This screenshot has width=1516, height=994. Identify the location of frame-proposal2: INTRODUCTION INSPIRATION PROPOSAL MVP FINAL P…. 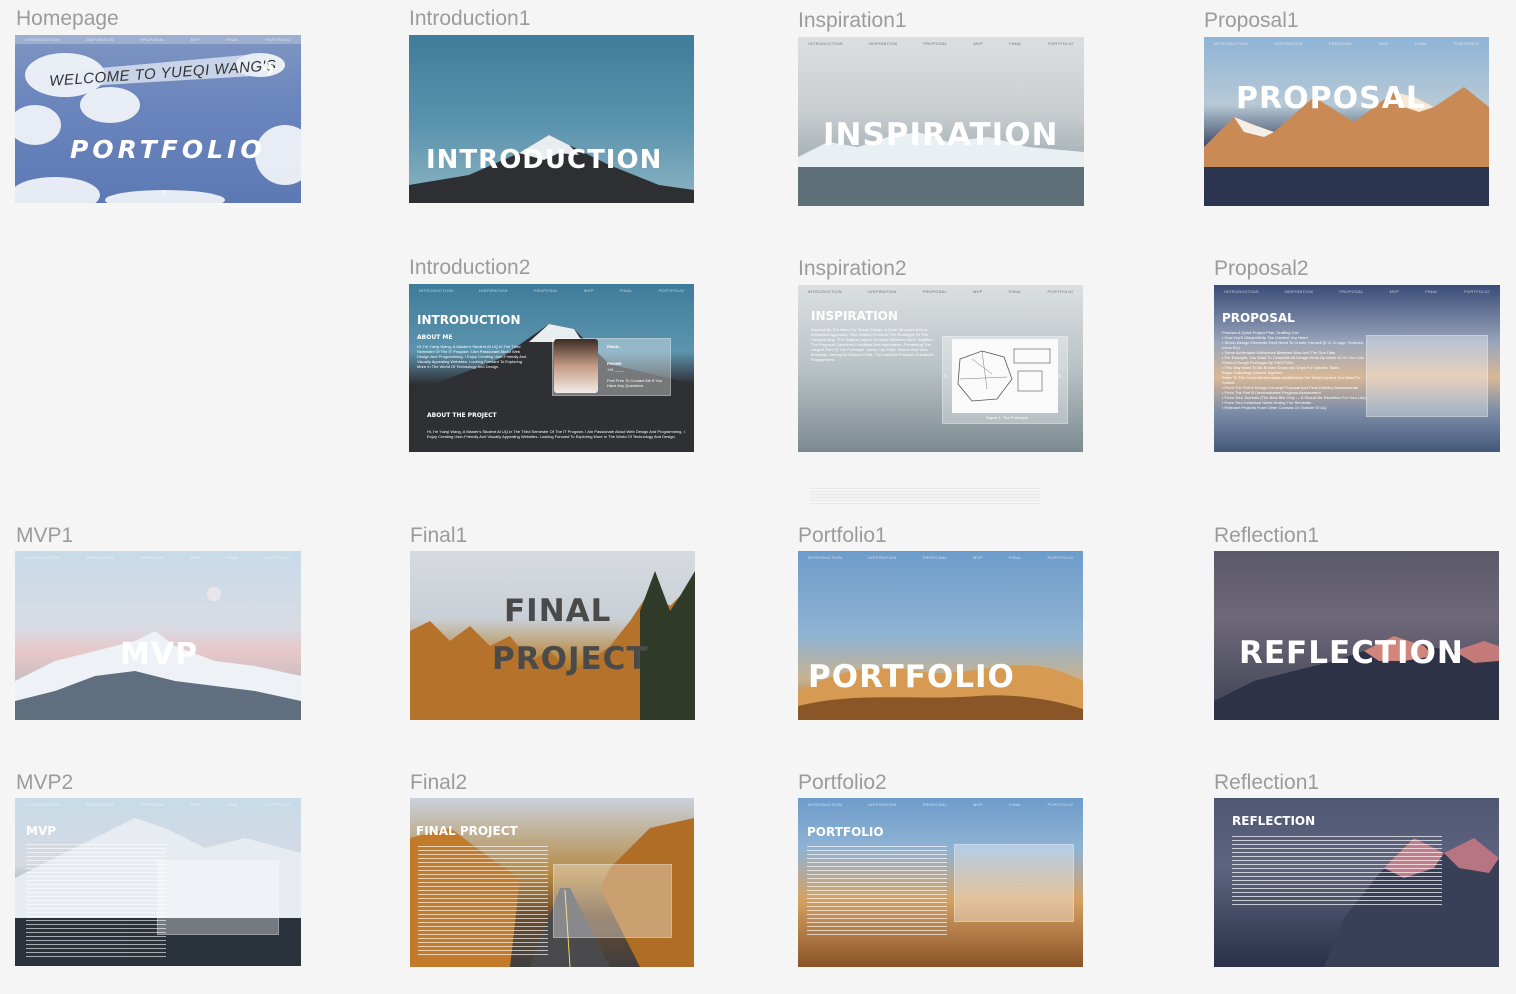
(1357, 368).